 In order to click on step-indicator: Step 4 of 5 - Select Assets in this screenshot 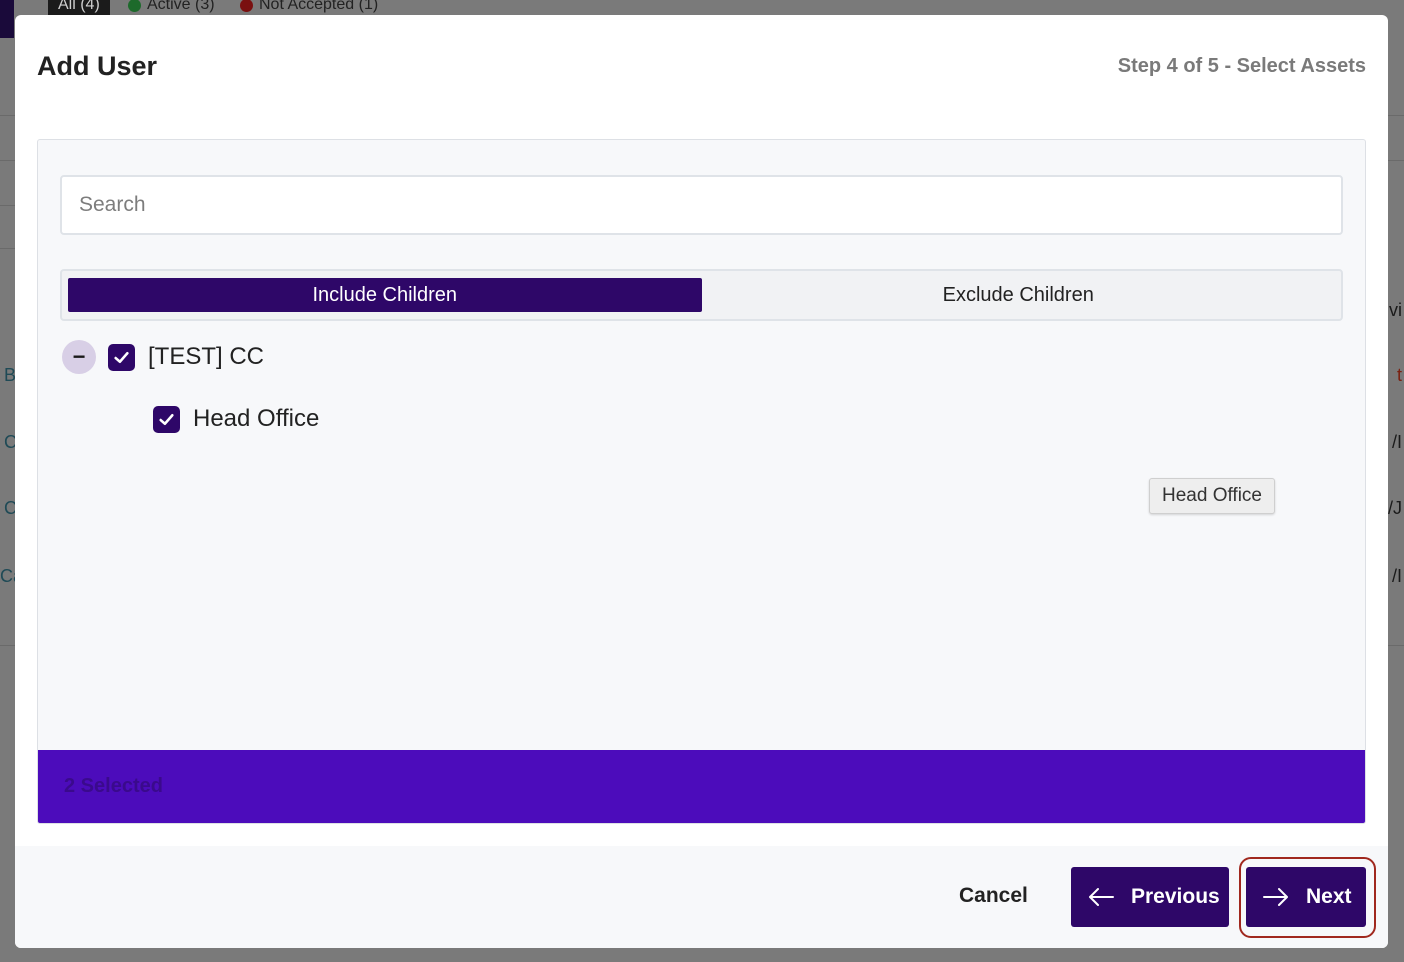, I will do `click(1241, 66)`.